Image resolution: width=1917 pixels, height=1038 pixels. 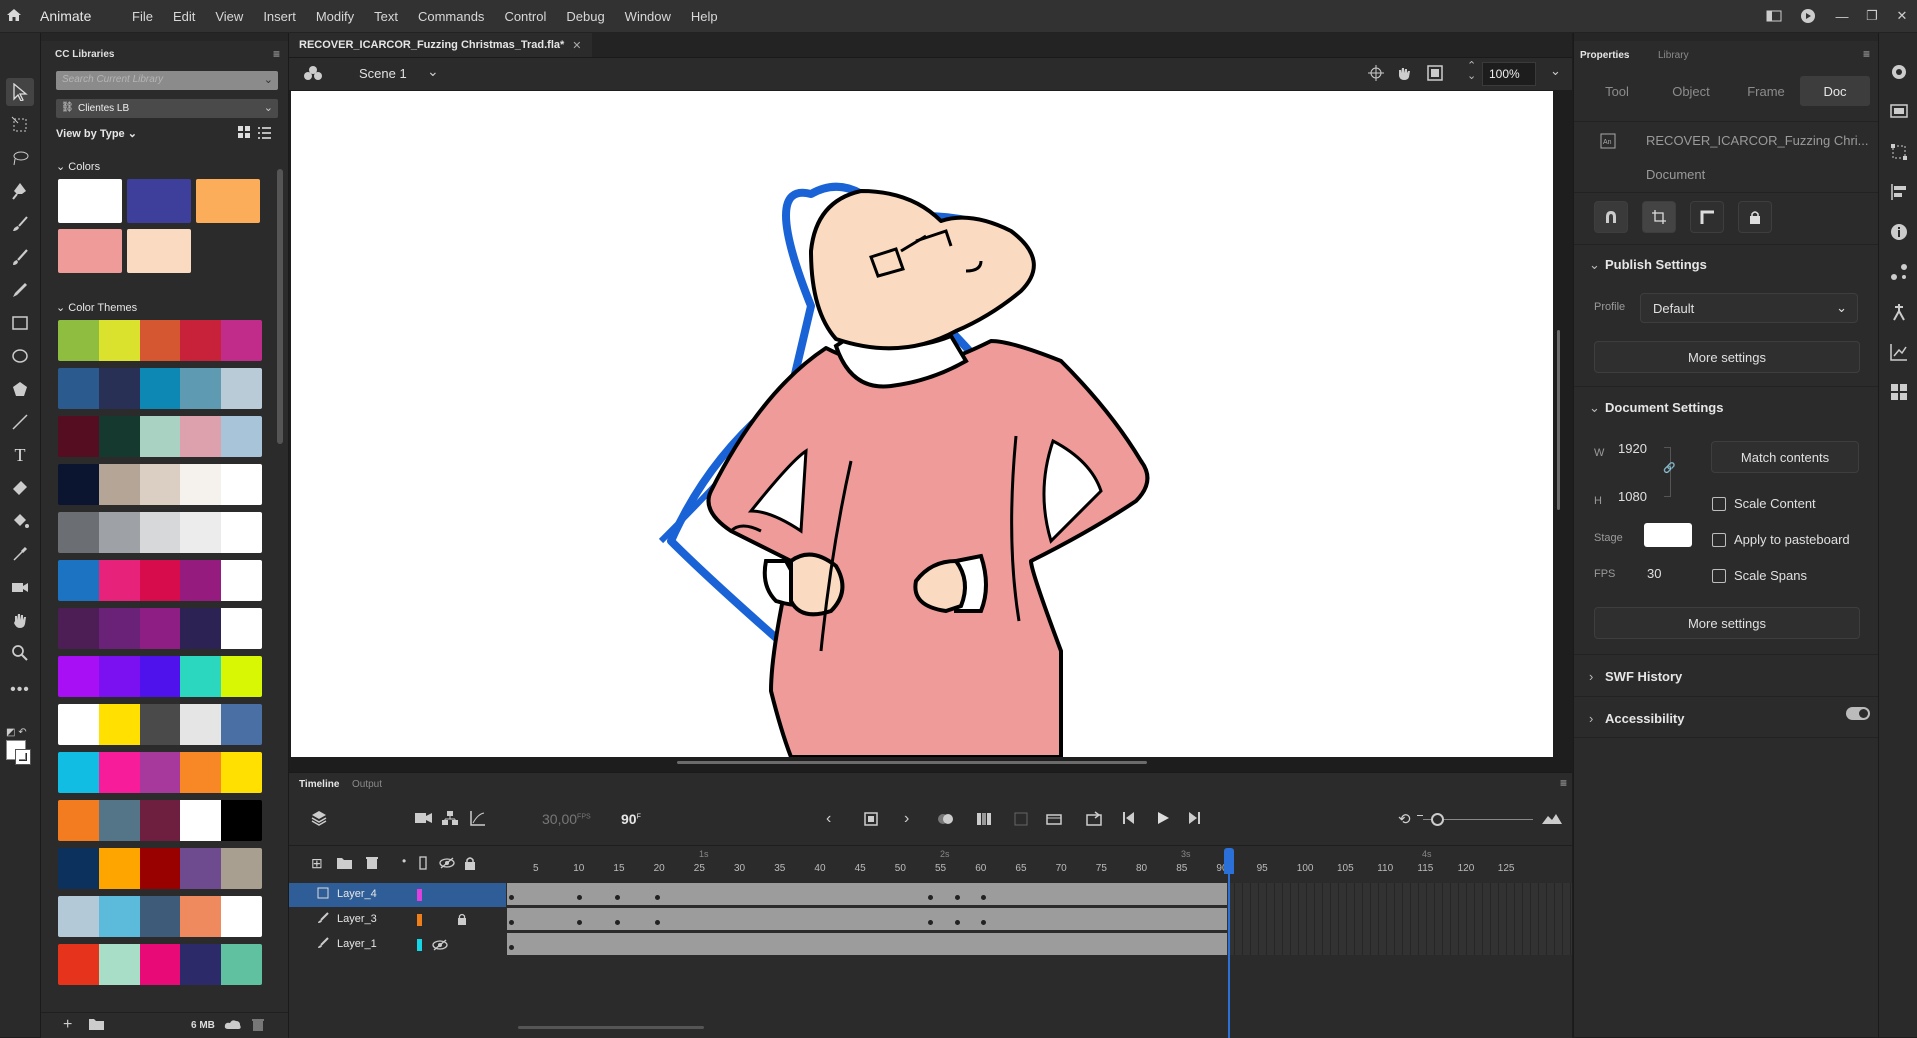 What do you see at coordinates (1902, 16) in the screenshot?
I see `close-window-icon: ✕` at bounding box center [1902, 16].